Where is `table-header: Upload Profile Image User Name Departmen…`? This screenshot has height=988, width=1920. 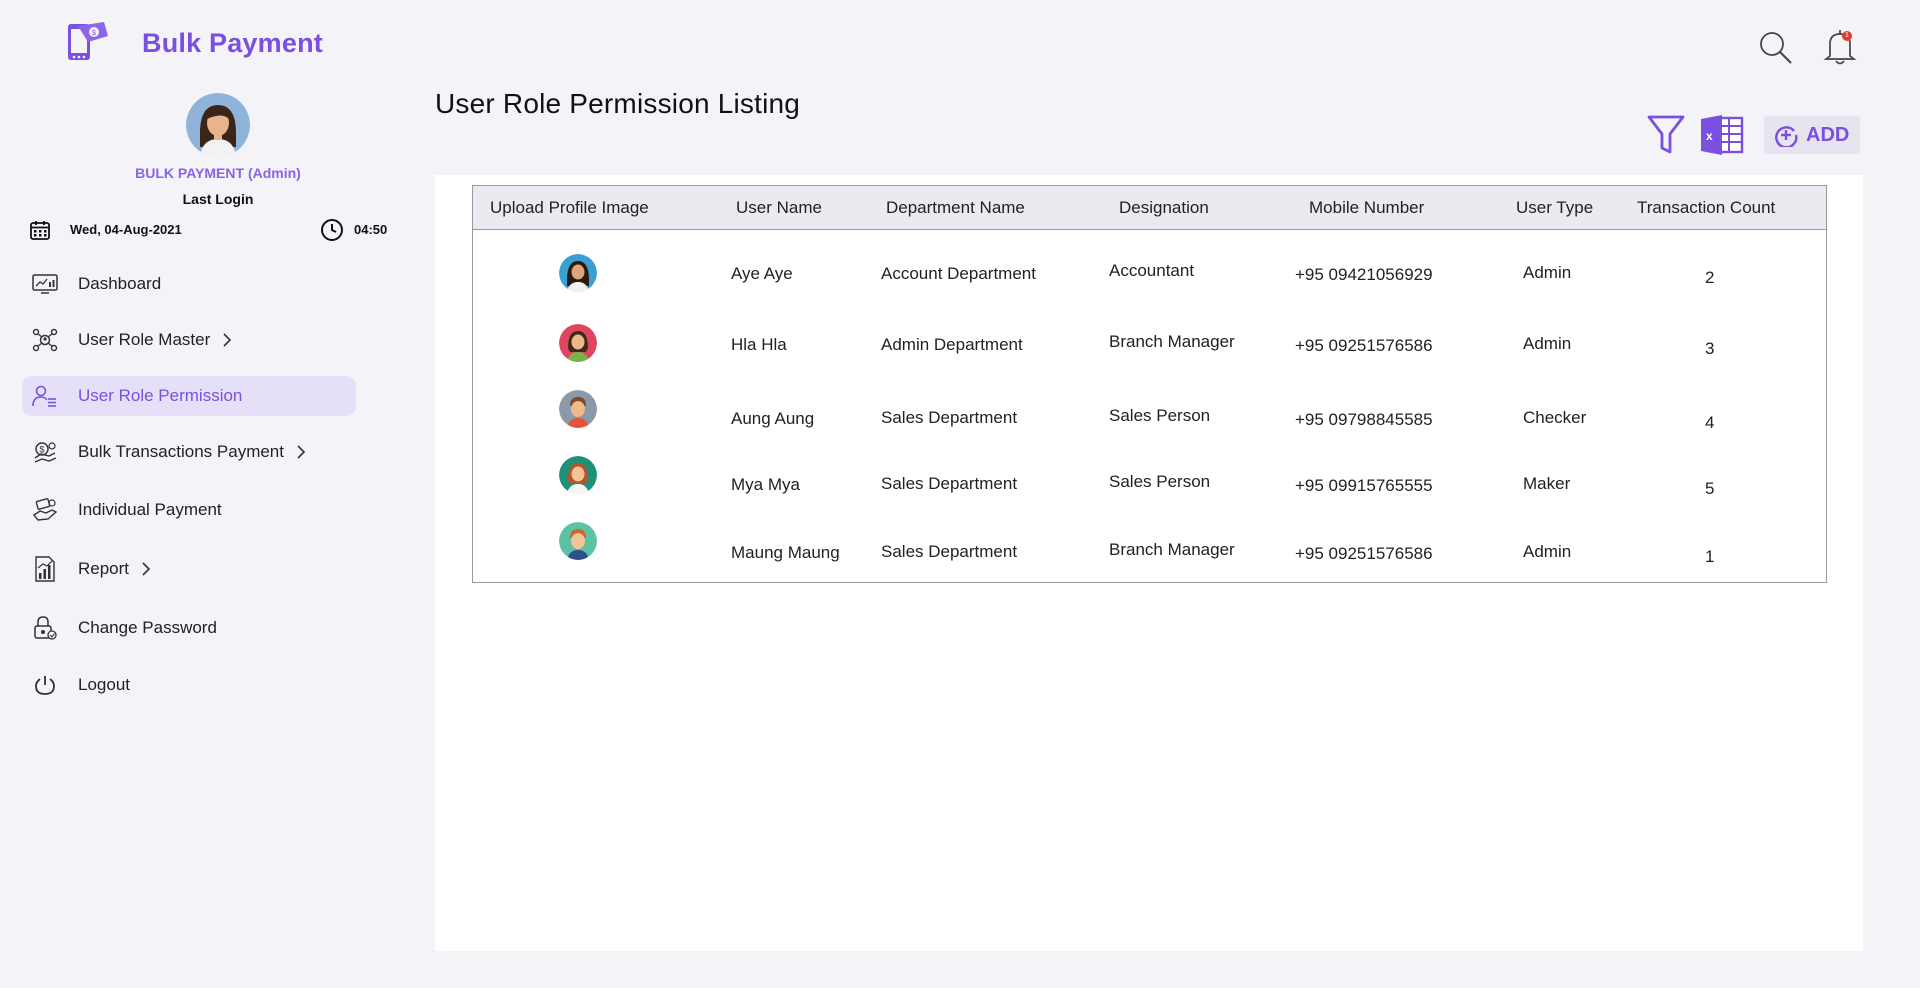
table-header: Upload Profile Image User Name Departmen… is located at coordinates (1149, 208).